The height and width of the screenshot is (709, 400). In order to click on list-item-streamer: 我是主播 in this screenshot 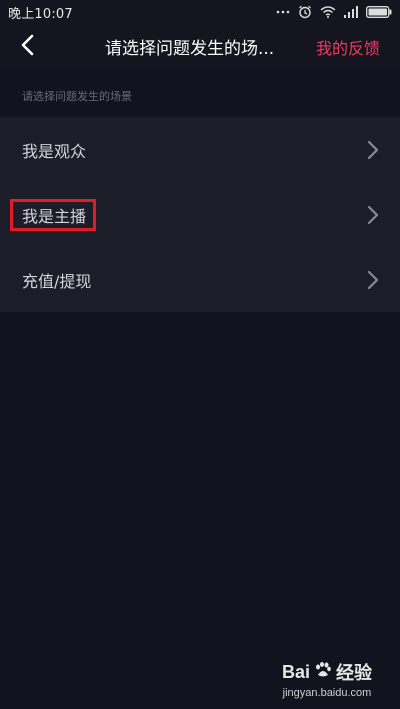, I will do `click(200, 214)`.